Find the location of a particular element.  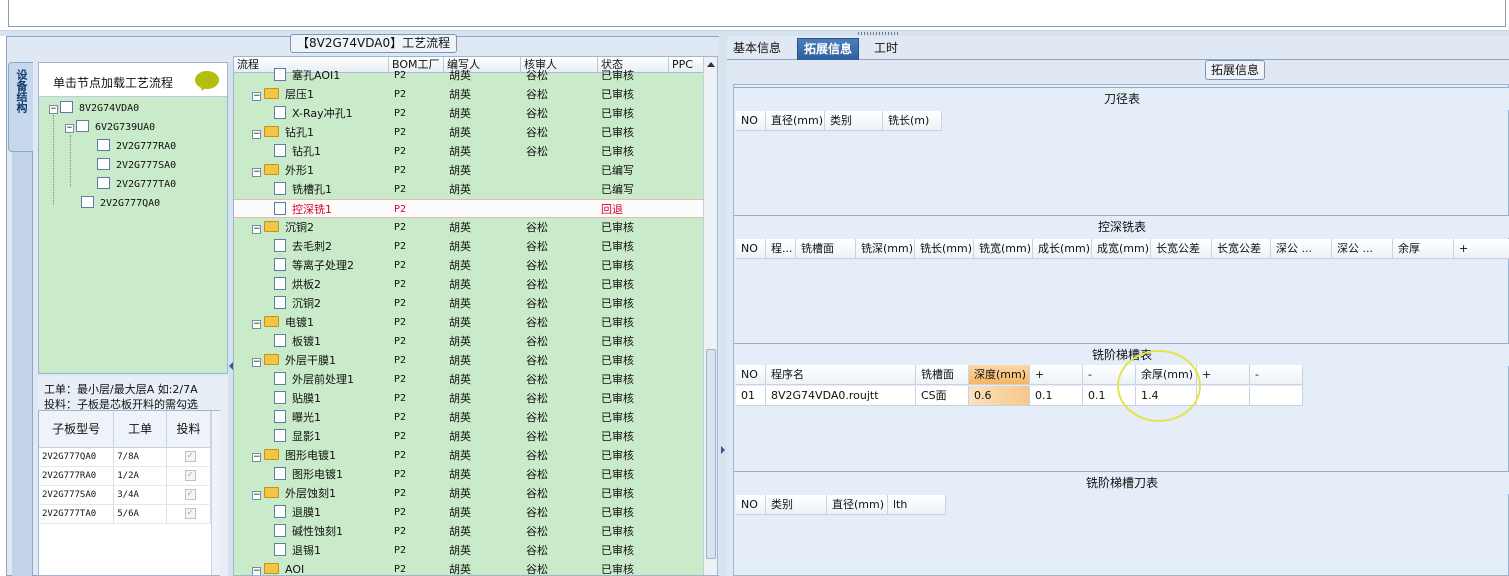

tab-extended-info: 拓展信息 is located at coordinates (828, 49).